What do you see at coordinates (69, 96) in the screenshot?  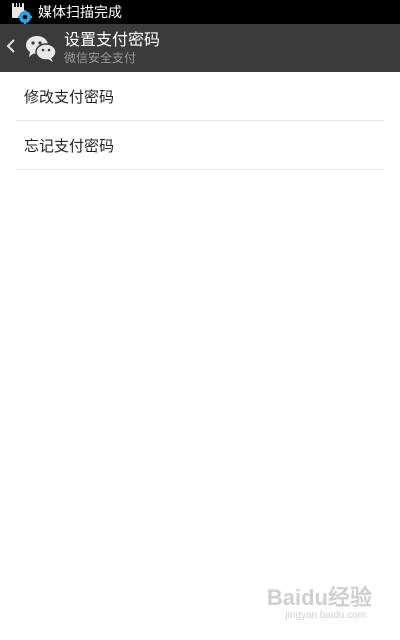 I see `list-item-label: 修改支付密码` at bounding box center [69, 96].